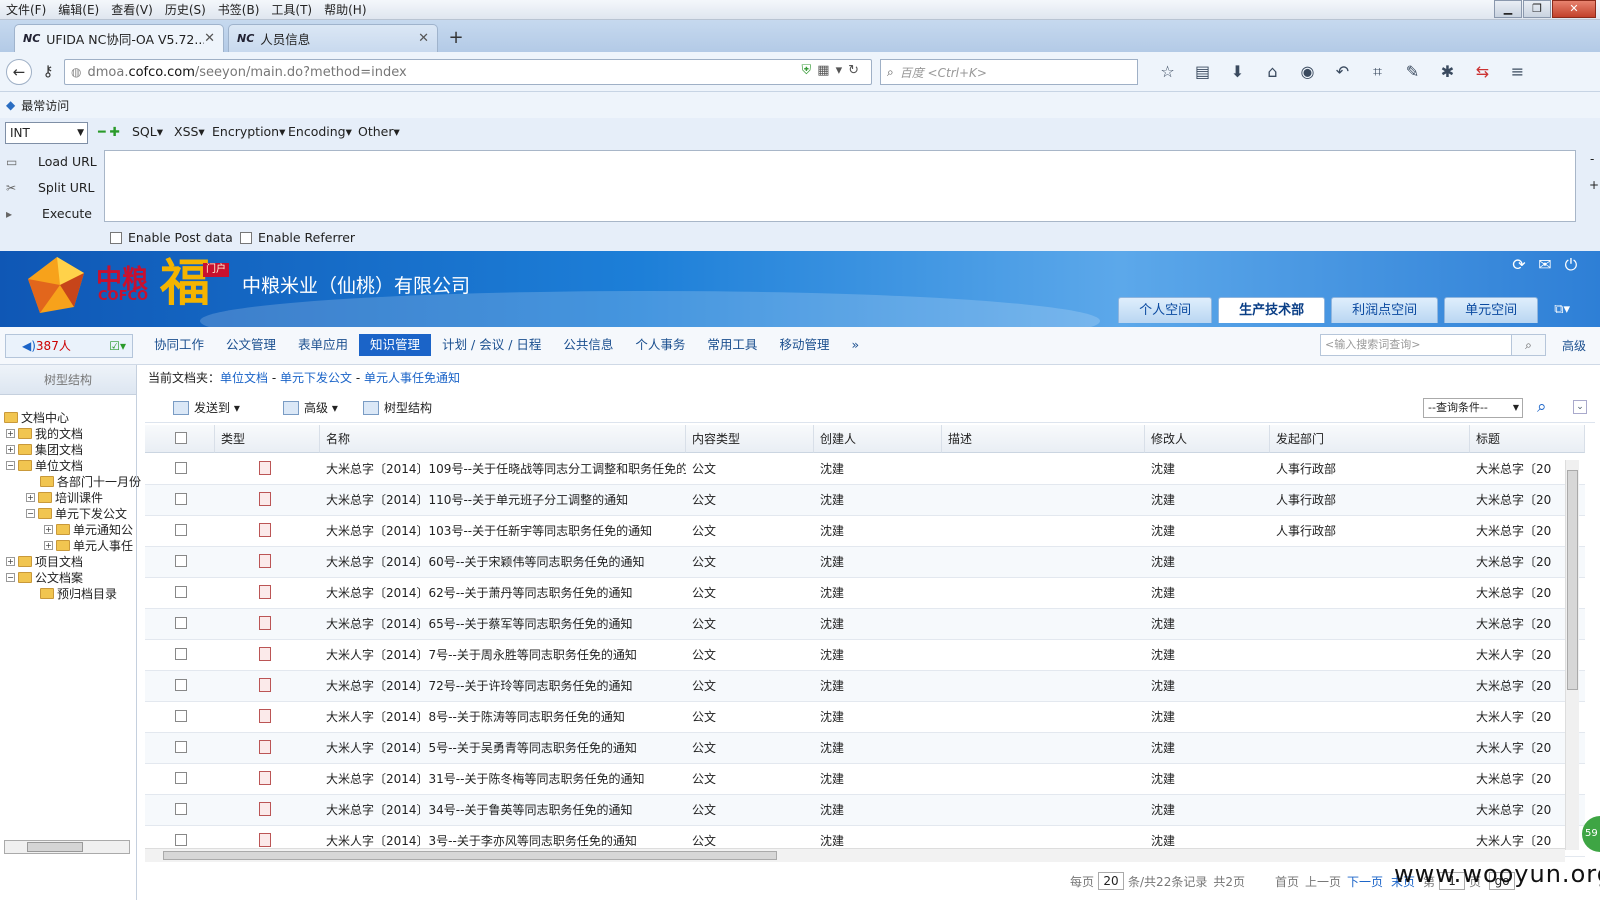  What do you see at coordinates (1202, 72) in the screenshot?
I see `reader-icon: ▤` at bounding box center [1202, 72].